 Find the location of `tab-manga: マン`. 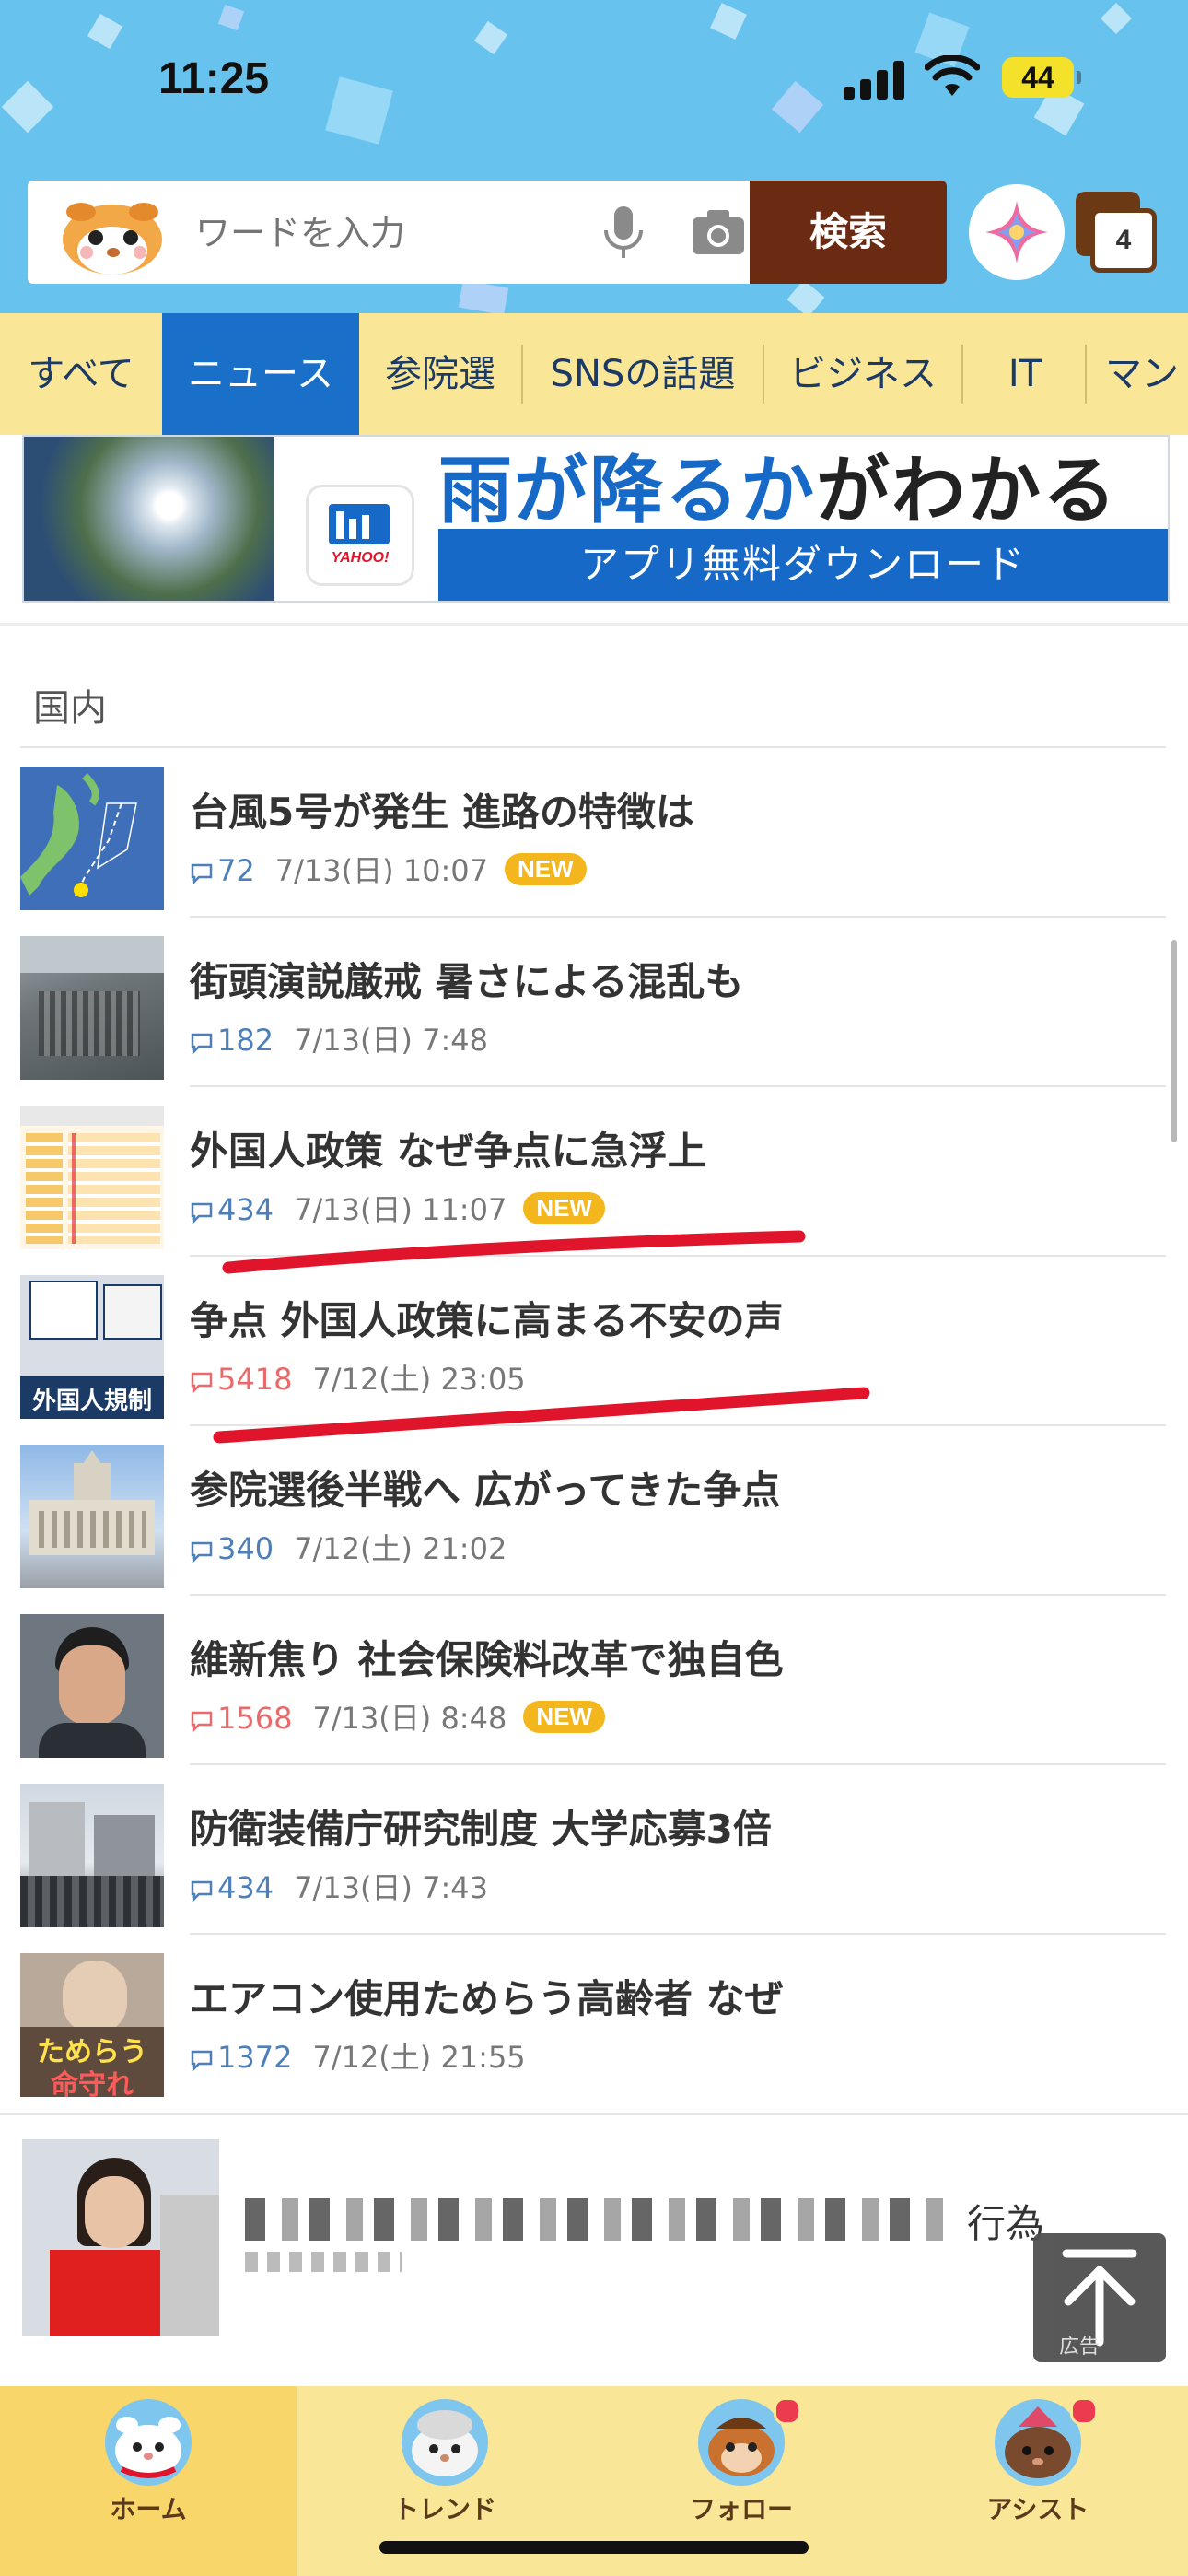

tab-manga: マン is located at coordinates (1146, 374).